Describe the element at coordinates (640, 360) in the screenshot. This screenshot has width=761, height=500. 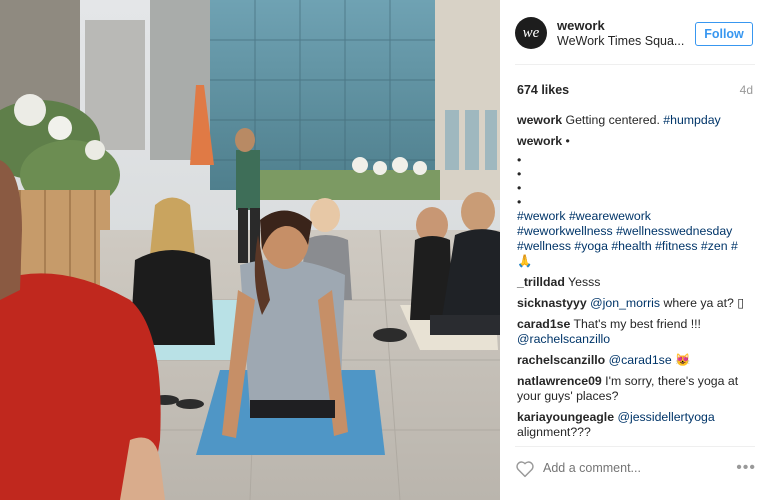
I see `comment-mention: @carad1se` at that location.